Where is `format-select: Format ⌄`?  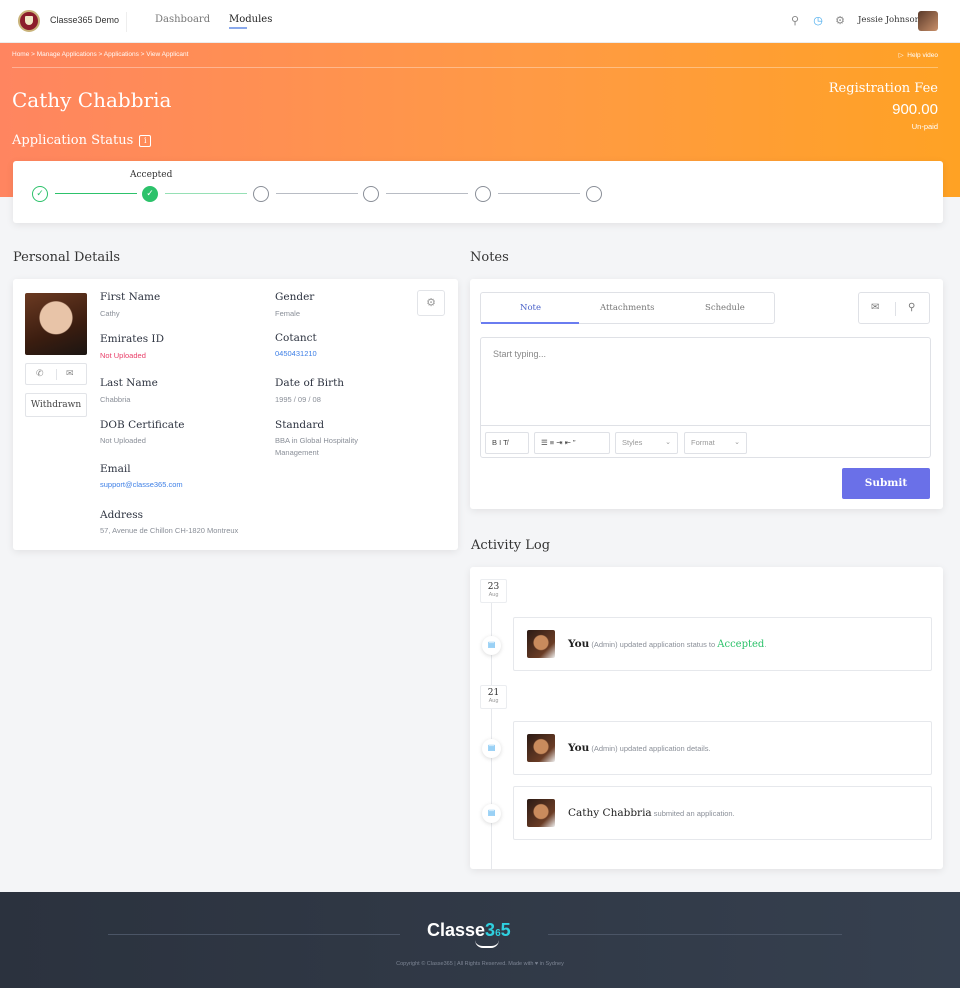
format-select: Format ⌄ is located at coordinates (715, 443).